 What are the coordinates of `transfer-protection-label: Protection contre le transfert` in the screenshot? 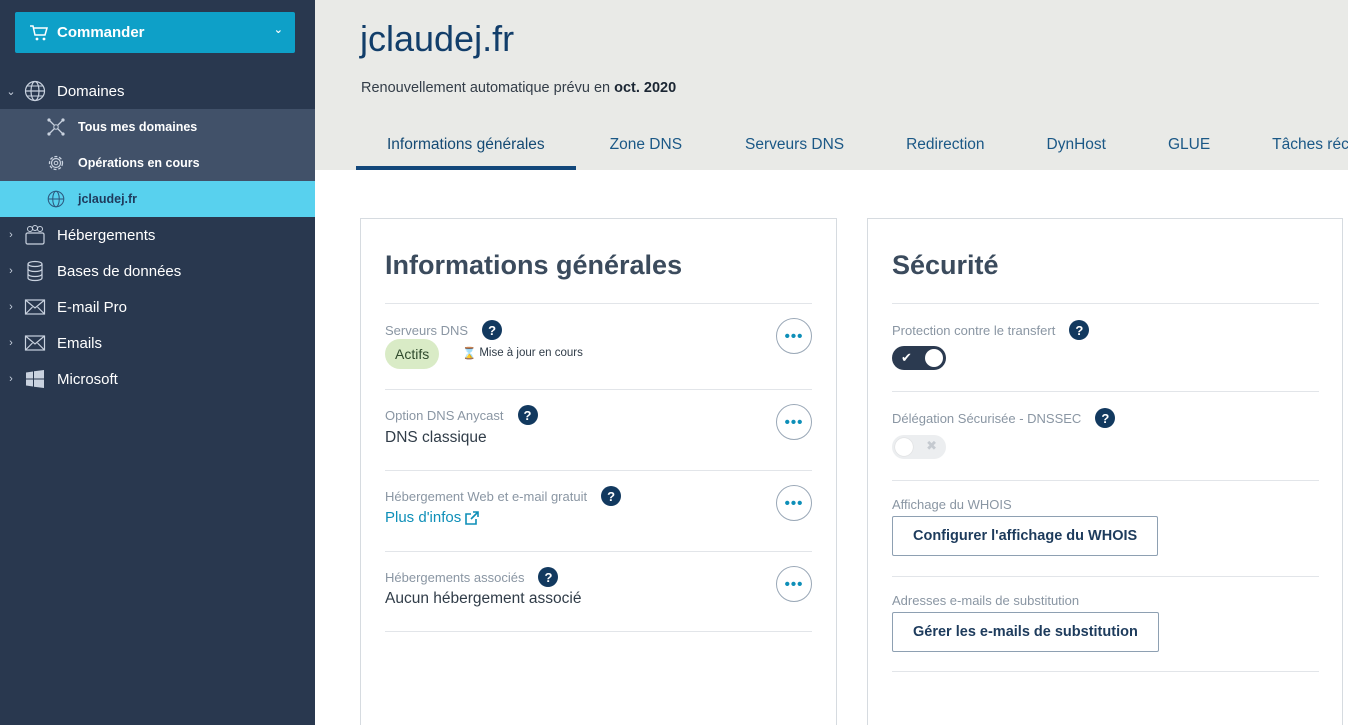 It's located at (974, 330).